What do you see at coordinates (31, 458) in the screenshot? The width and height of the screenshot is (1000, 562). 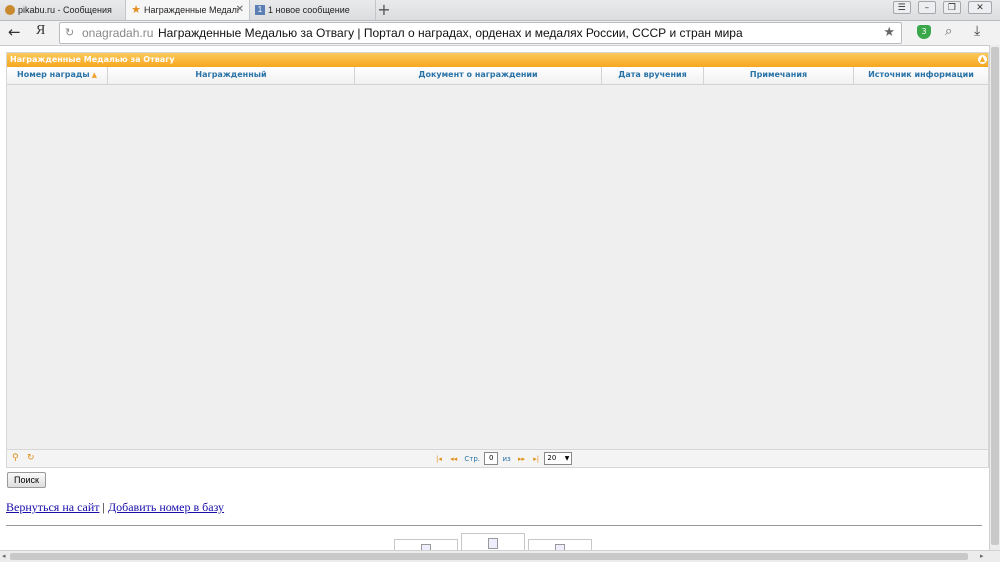 I see `refresh-icon: ↻` at bounding box center [31, 458].